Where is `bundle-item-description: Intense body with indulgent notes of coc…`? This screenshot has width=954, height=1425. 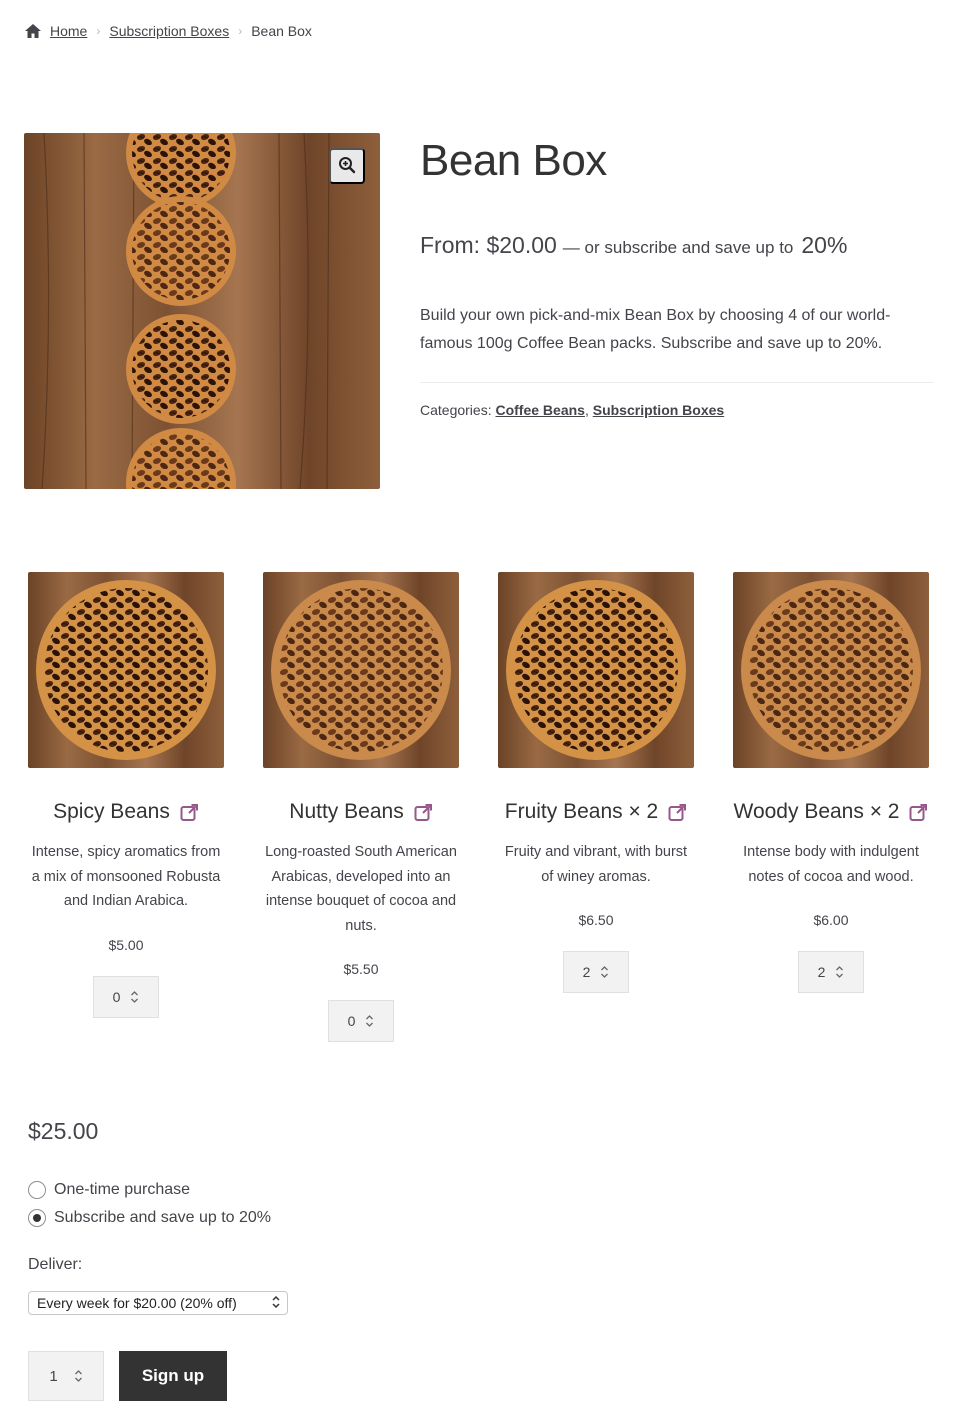
bundle-item-description: Intense body with indulgent notes of coc… is located at coordinates (831, 864).